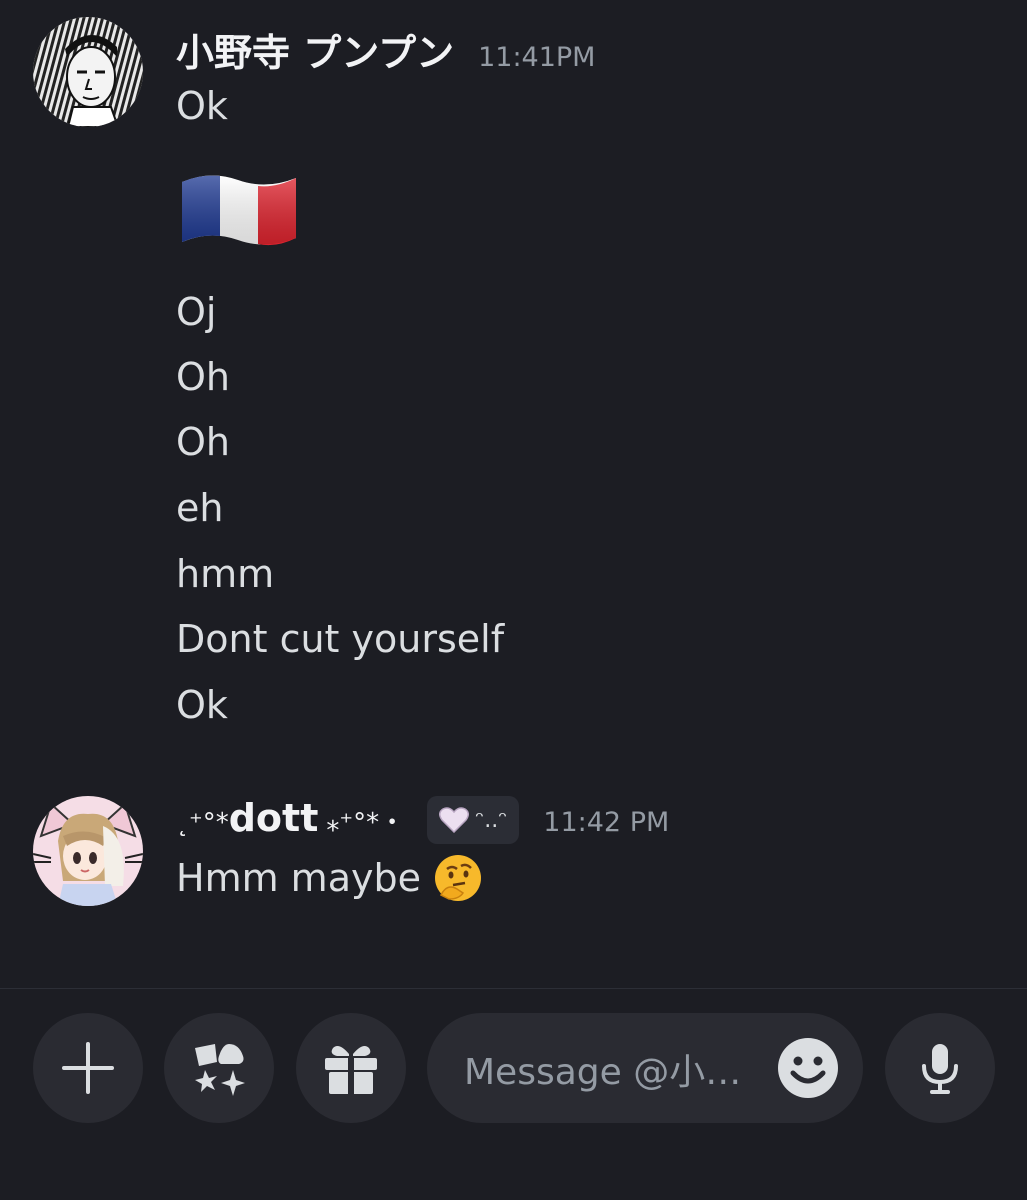 Image resolution: width=1027 pixels, height=1200 pixels. I want to click on username-decoration: ˛⁺°*, so click(202, 823).